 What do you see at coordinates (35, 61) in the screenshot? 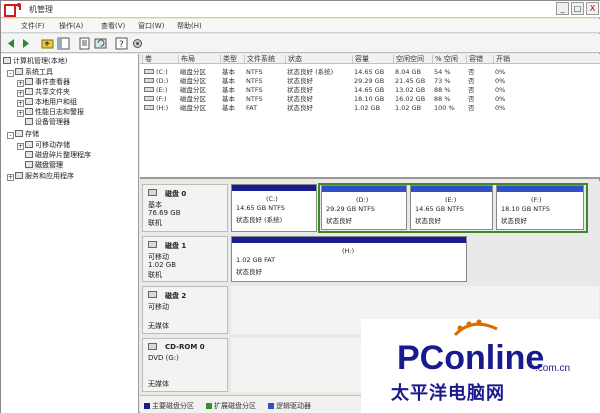
I see `tree-item-computer-management: 计算机管理(本地)` at bounding box center [35, 61].